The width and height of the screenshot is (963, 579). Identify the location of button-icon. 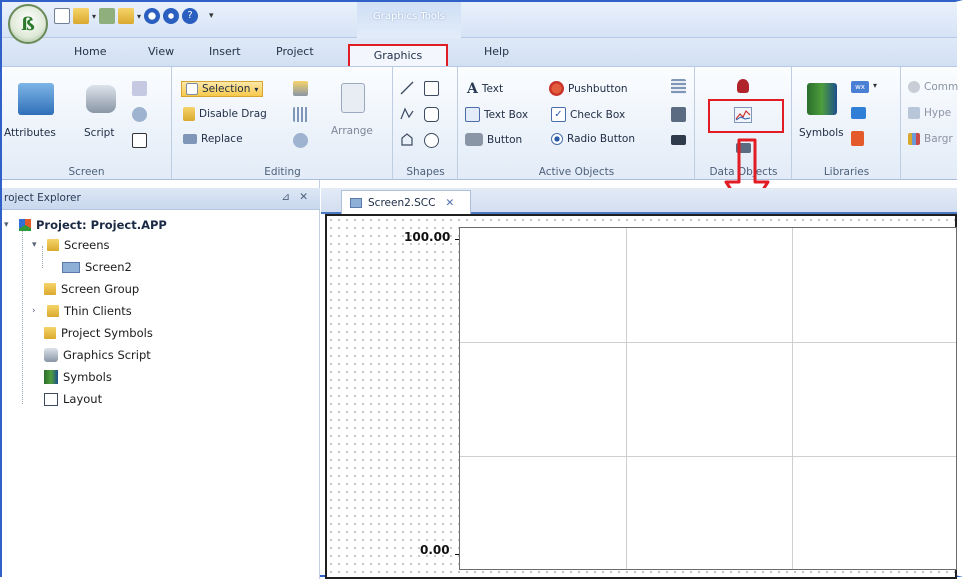
(474, 139).